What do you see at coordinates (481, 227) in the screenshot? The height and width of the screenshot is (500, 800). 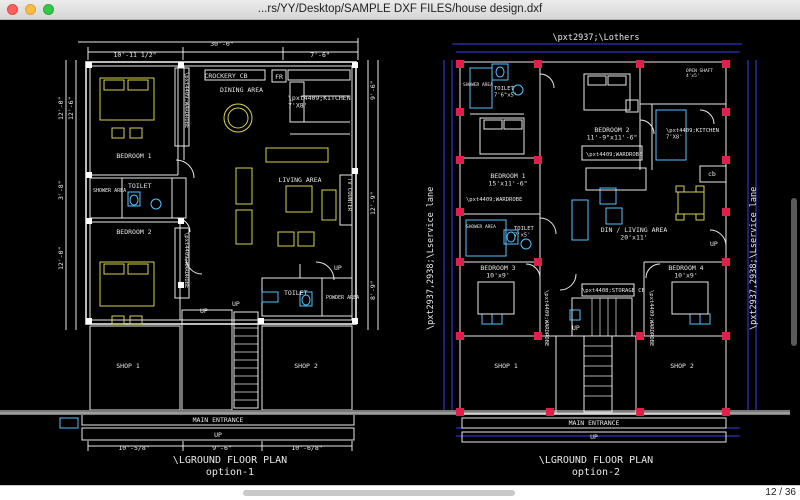 I see `plan2-room-shower2: SHOWER AREA` at bounding box center [481, 227].